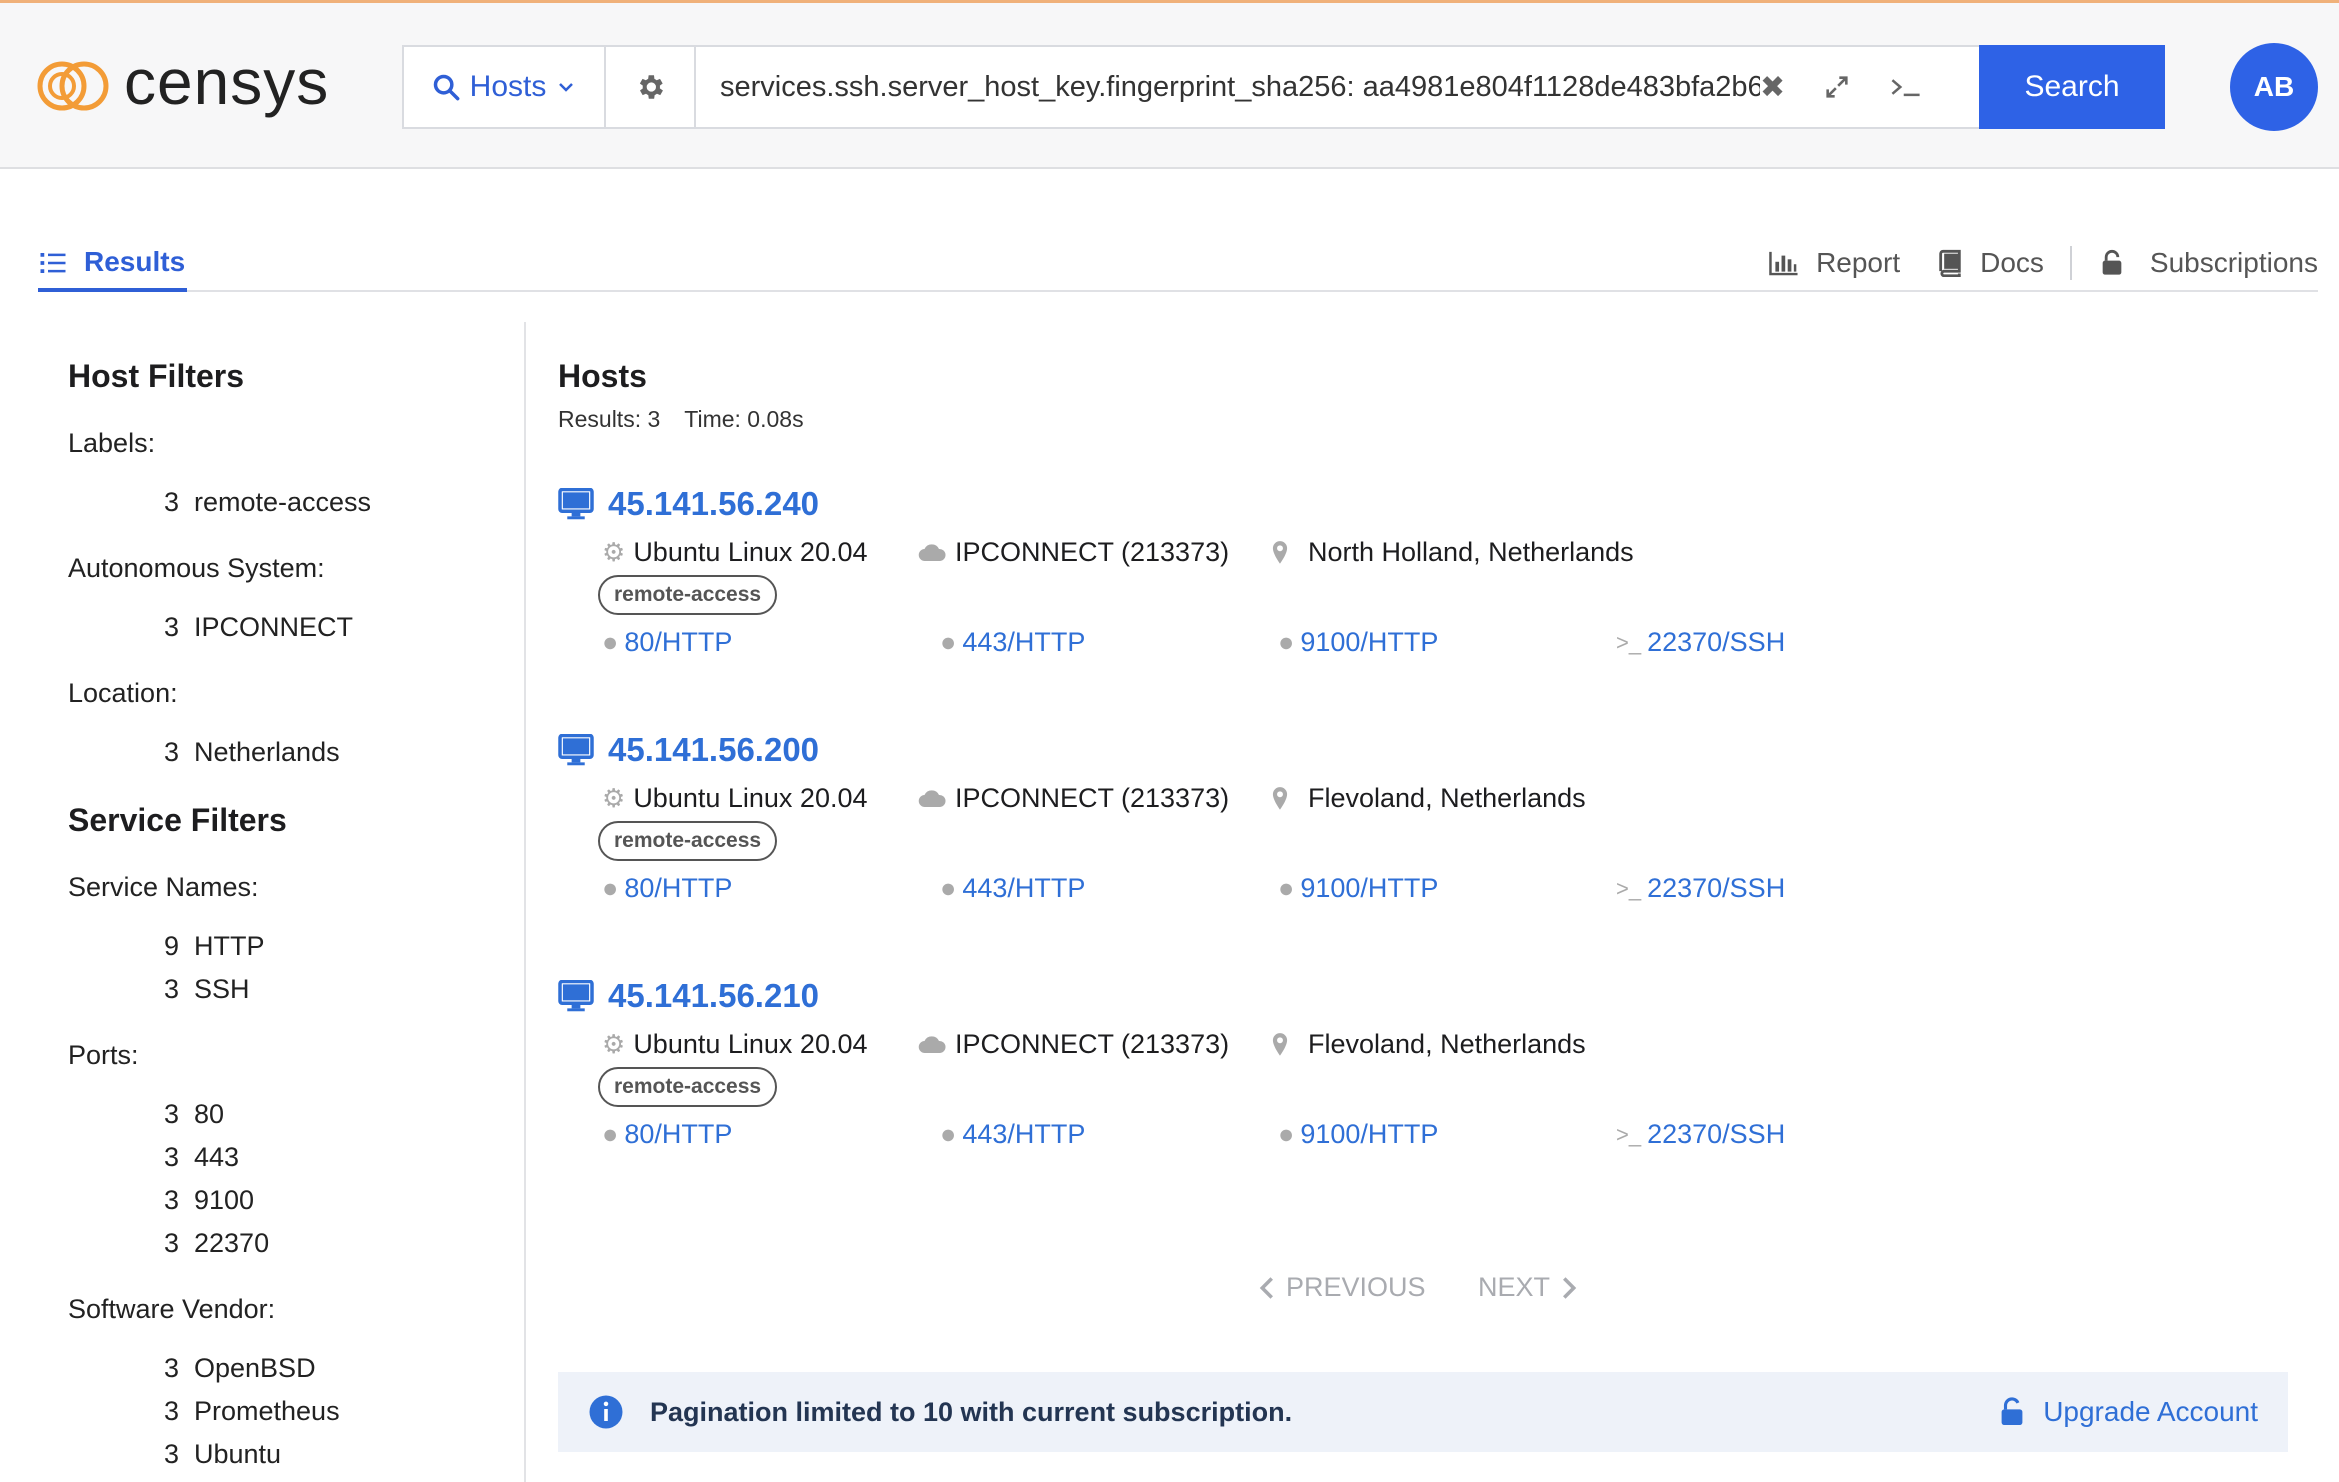 The image size is (2339, 1482). What do you see at coordinates (1837, 87) in the screenshot?
I see `expand-icon` at bounding box center [1837, 87].